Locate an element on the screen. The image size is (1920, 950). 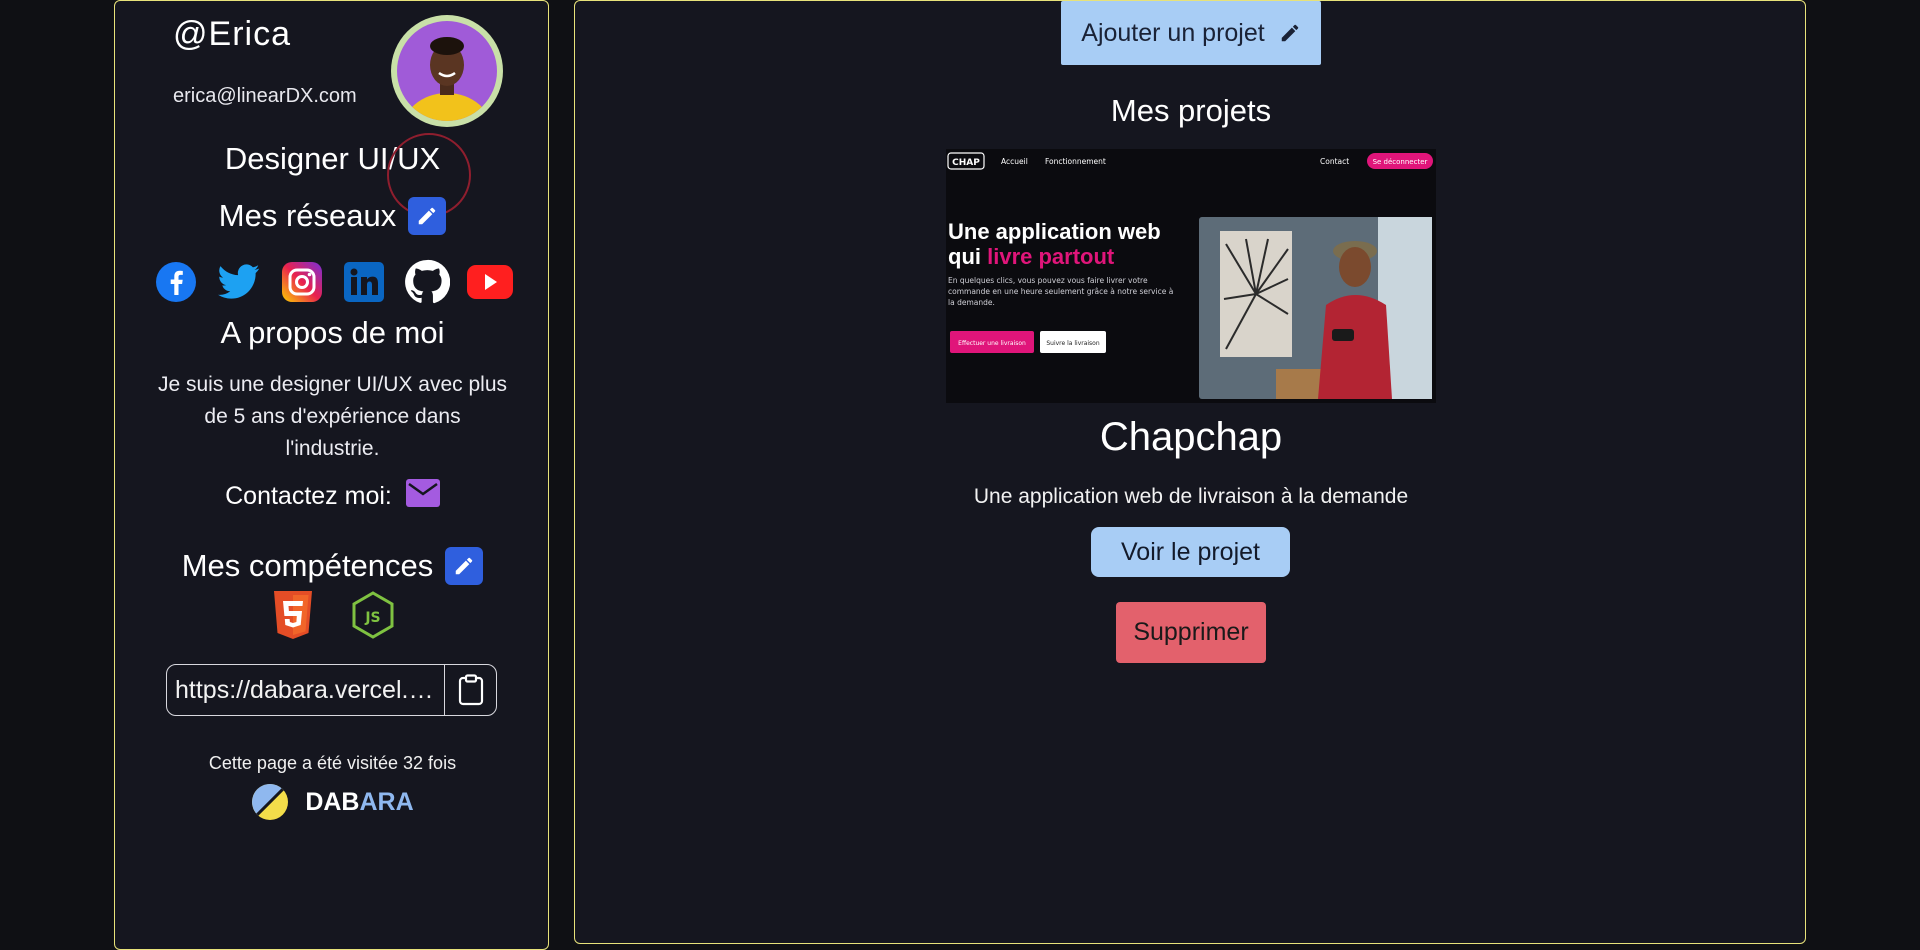
edit-networks-button is located at coordinates (427, 216).